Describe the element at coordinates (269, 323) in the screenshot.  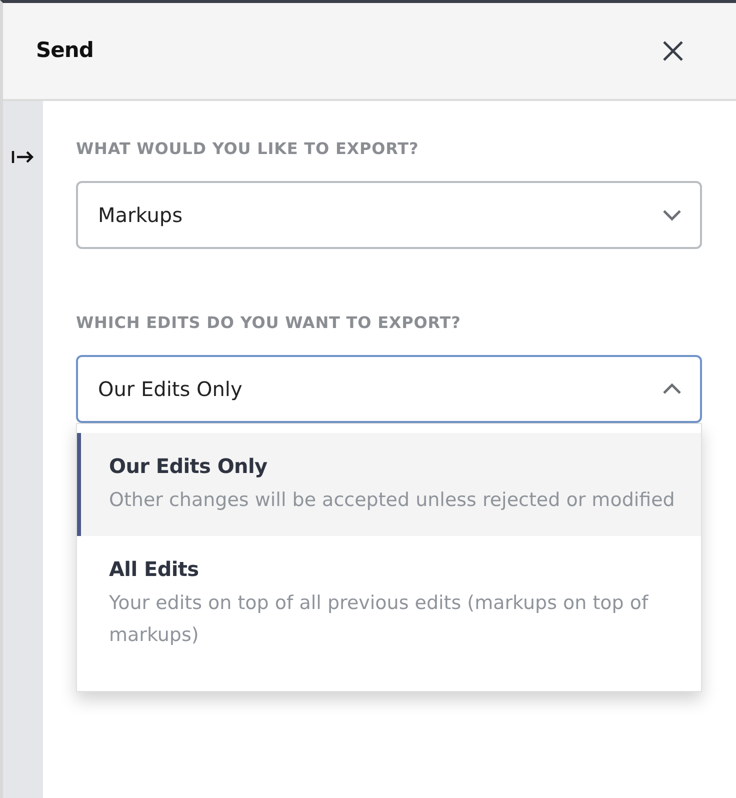
I see `field-label: WHICH EDITS DO YOU WANT TO EXPORT?` at that location.